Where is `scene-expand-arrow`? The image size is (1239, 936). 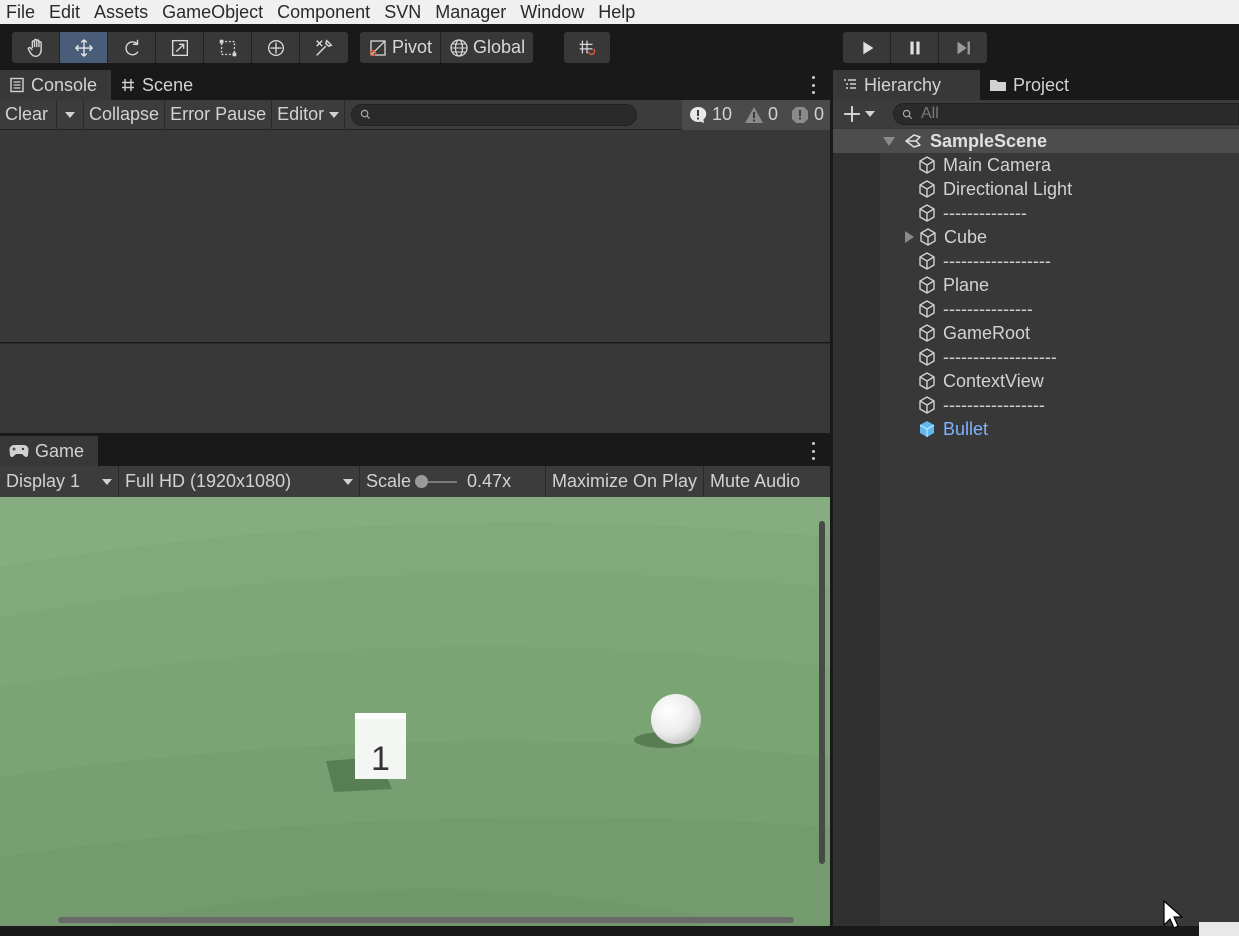 scene-expand-arrow is located at coordinates (889, 141).